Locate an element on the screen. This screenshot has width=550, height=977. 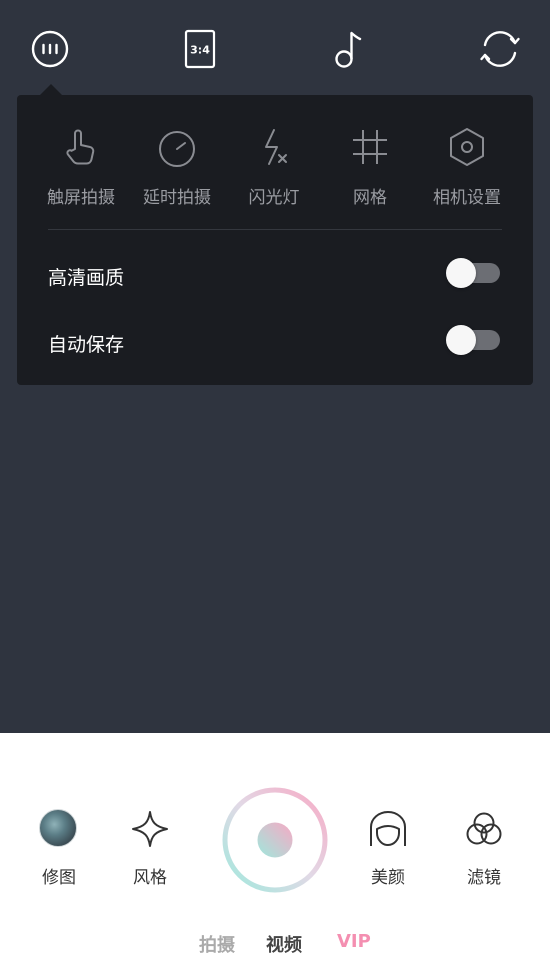
aspect-ratio-label: 3:4 is located at coordinates (200, 50).